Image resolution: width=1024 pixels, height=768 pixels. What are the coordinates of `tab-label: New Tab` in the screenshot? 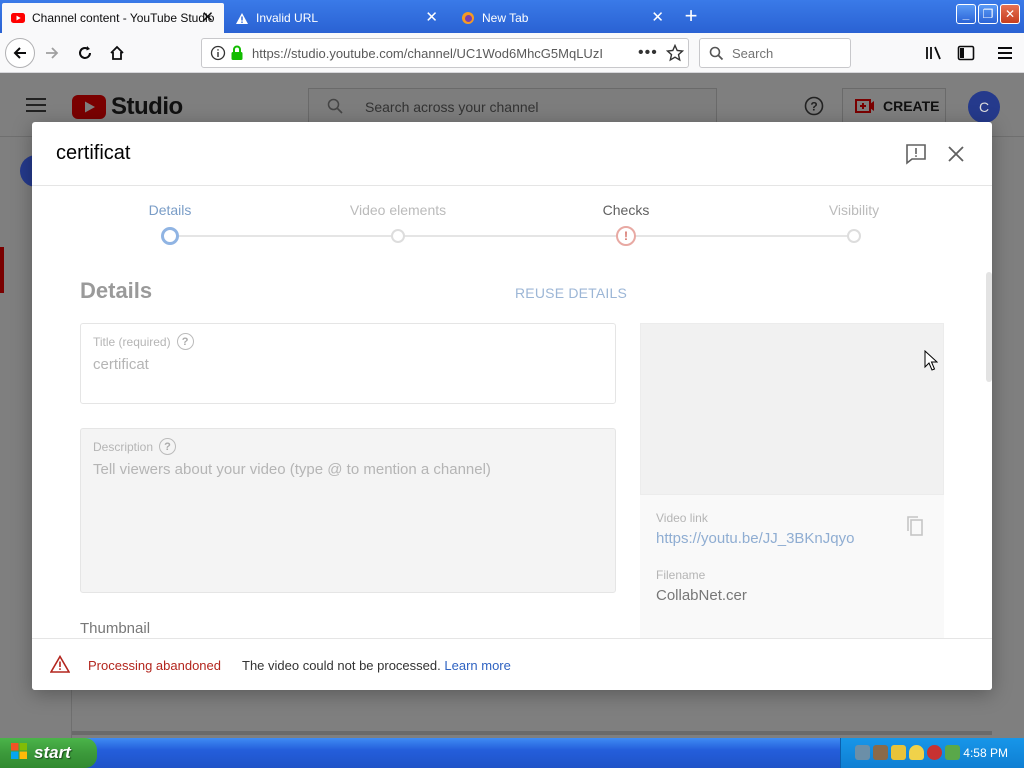 It's located at (505, 18).